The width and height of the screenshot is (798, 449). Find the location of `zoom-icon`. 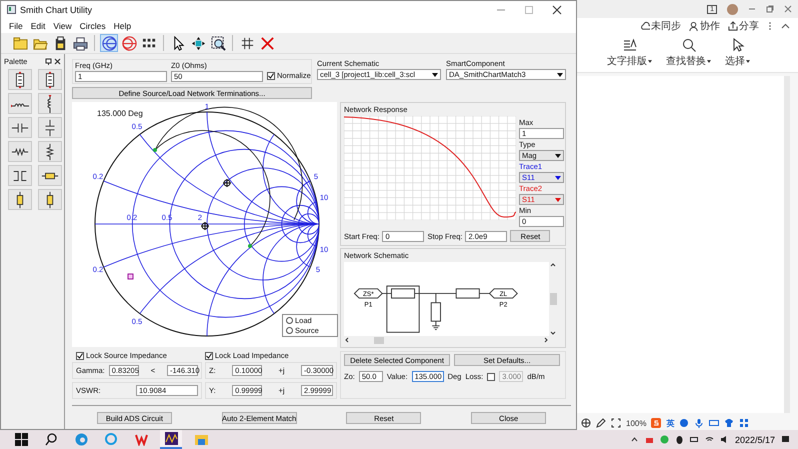

zoom-icon is located at coordinates (218, 43).